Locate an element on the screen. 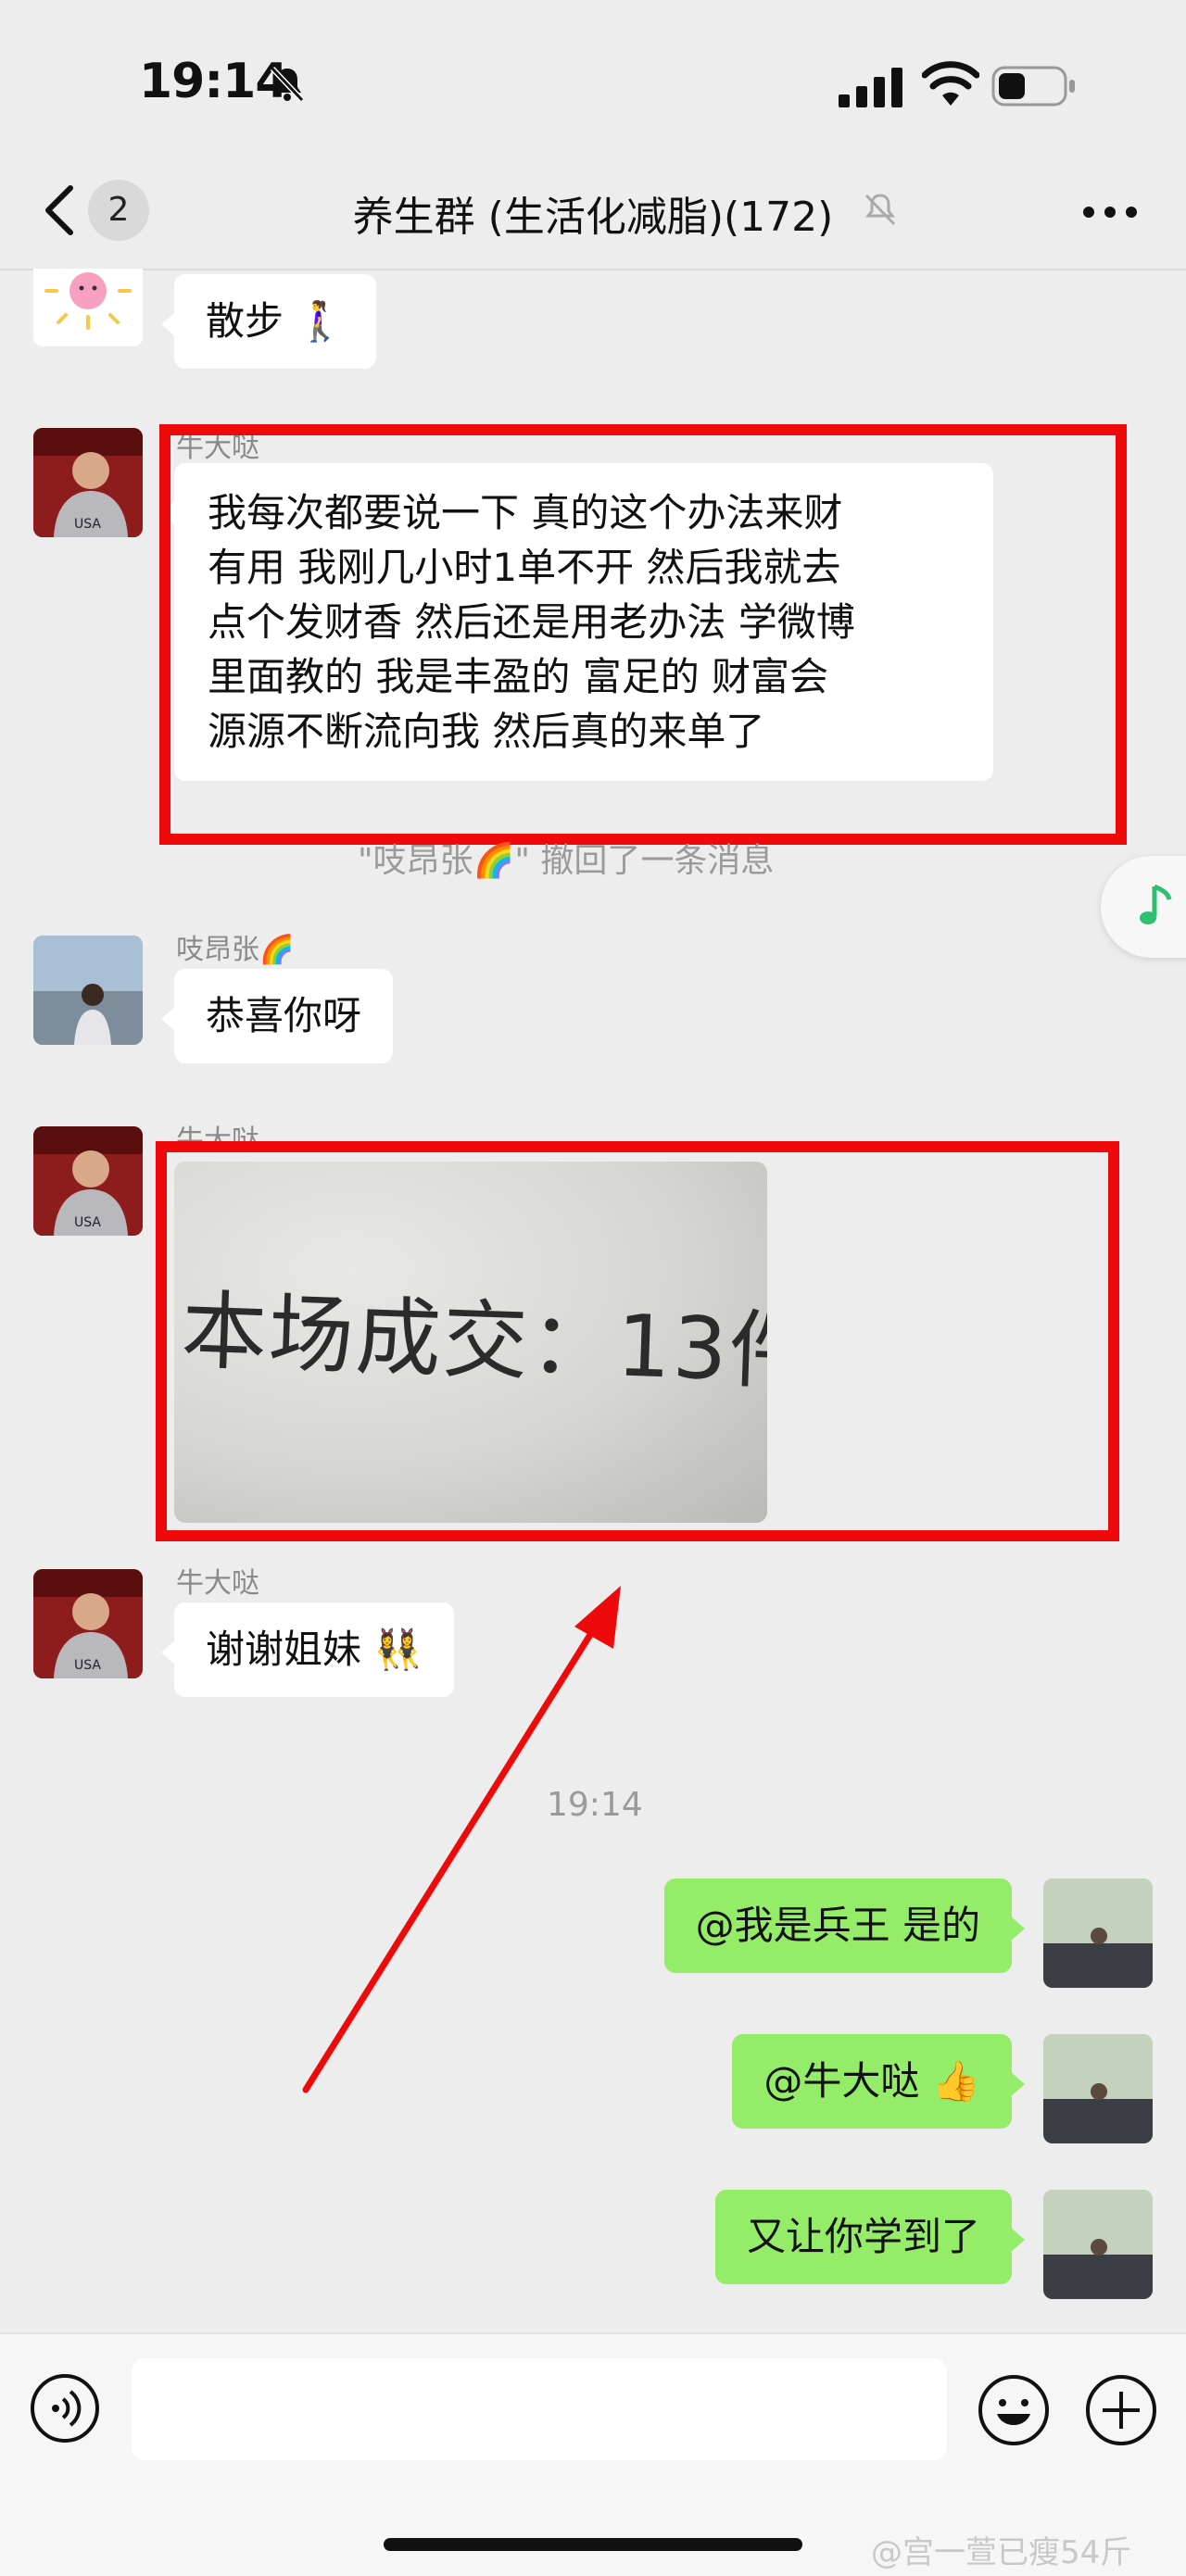  floating-music-tab is located at coordinates (1143, 907).